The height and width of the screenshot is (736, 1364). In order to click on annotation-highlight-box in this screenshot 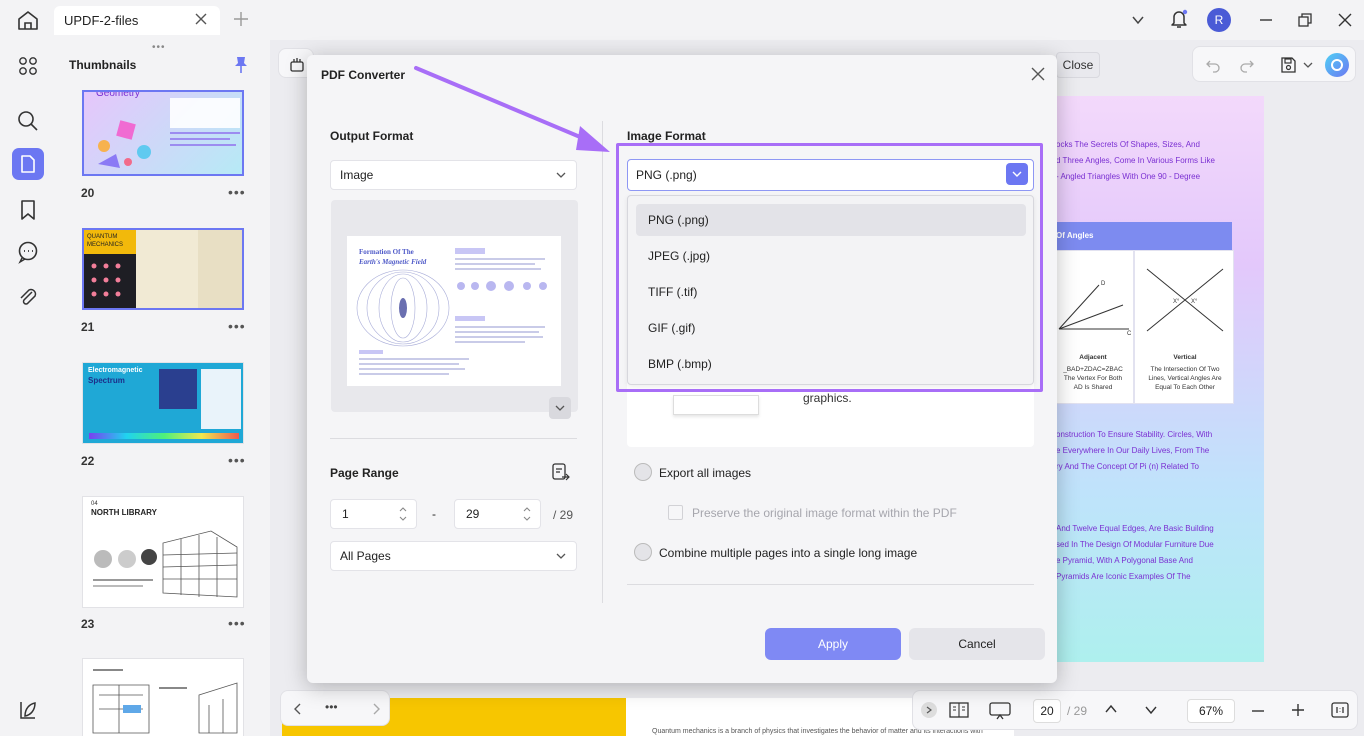, I will do `click(829, 267)`.